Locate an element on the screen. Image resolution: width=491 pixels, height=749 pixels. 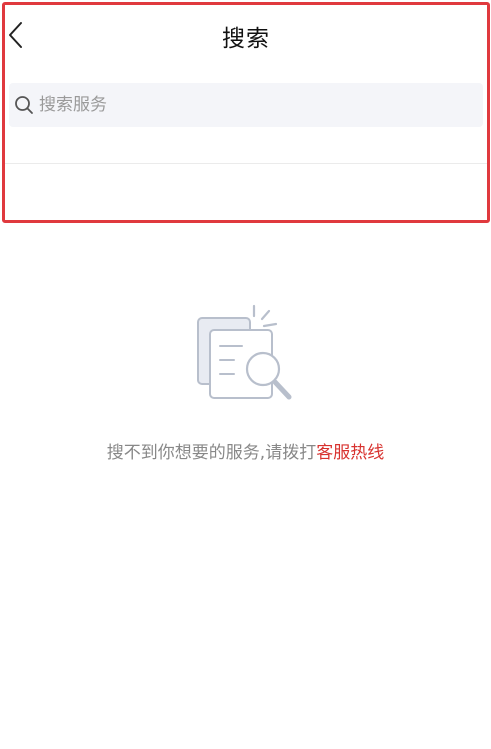
empty-message: 搜不到你想要的服务,请拨打客服热线 is located at coordinates (245, 450).